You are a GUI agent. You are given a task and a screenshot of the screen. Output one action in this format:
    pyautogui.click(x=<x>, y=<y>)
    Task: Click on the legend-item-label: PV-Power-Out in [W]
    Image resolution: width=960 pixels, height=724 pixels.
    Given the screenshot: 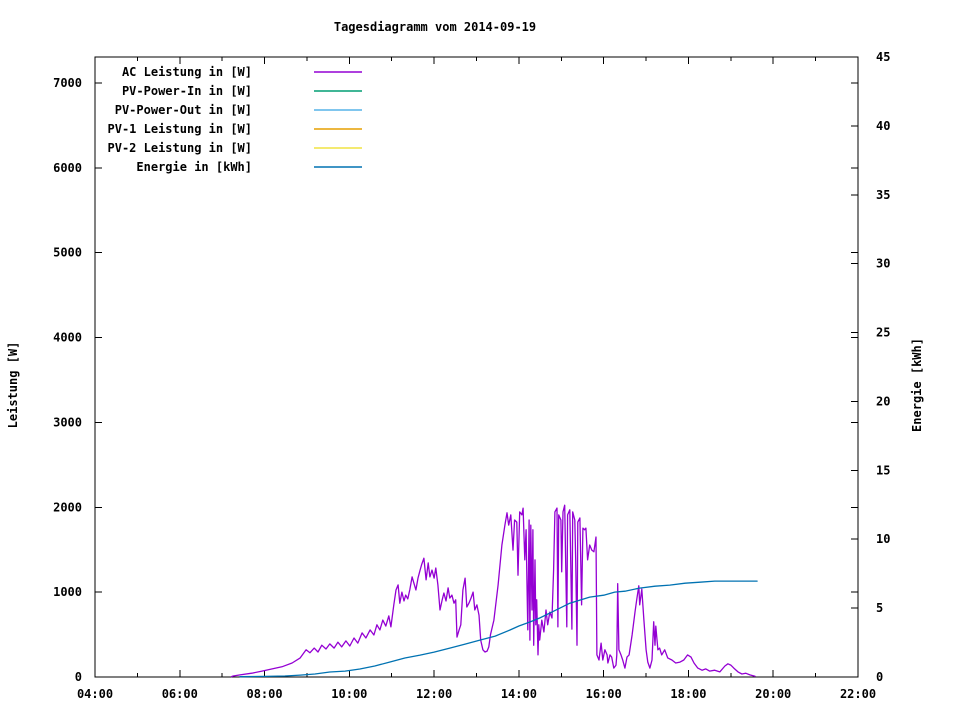 What is the action you would take?
    pyautogui.click(x=183, y=110)
    